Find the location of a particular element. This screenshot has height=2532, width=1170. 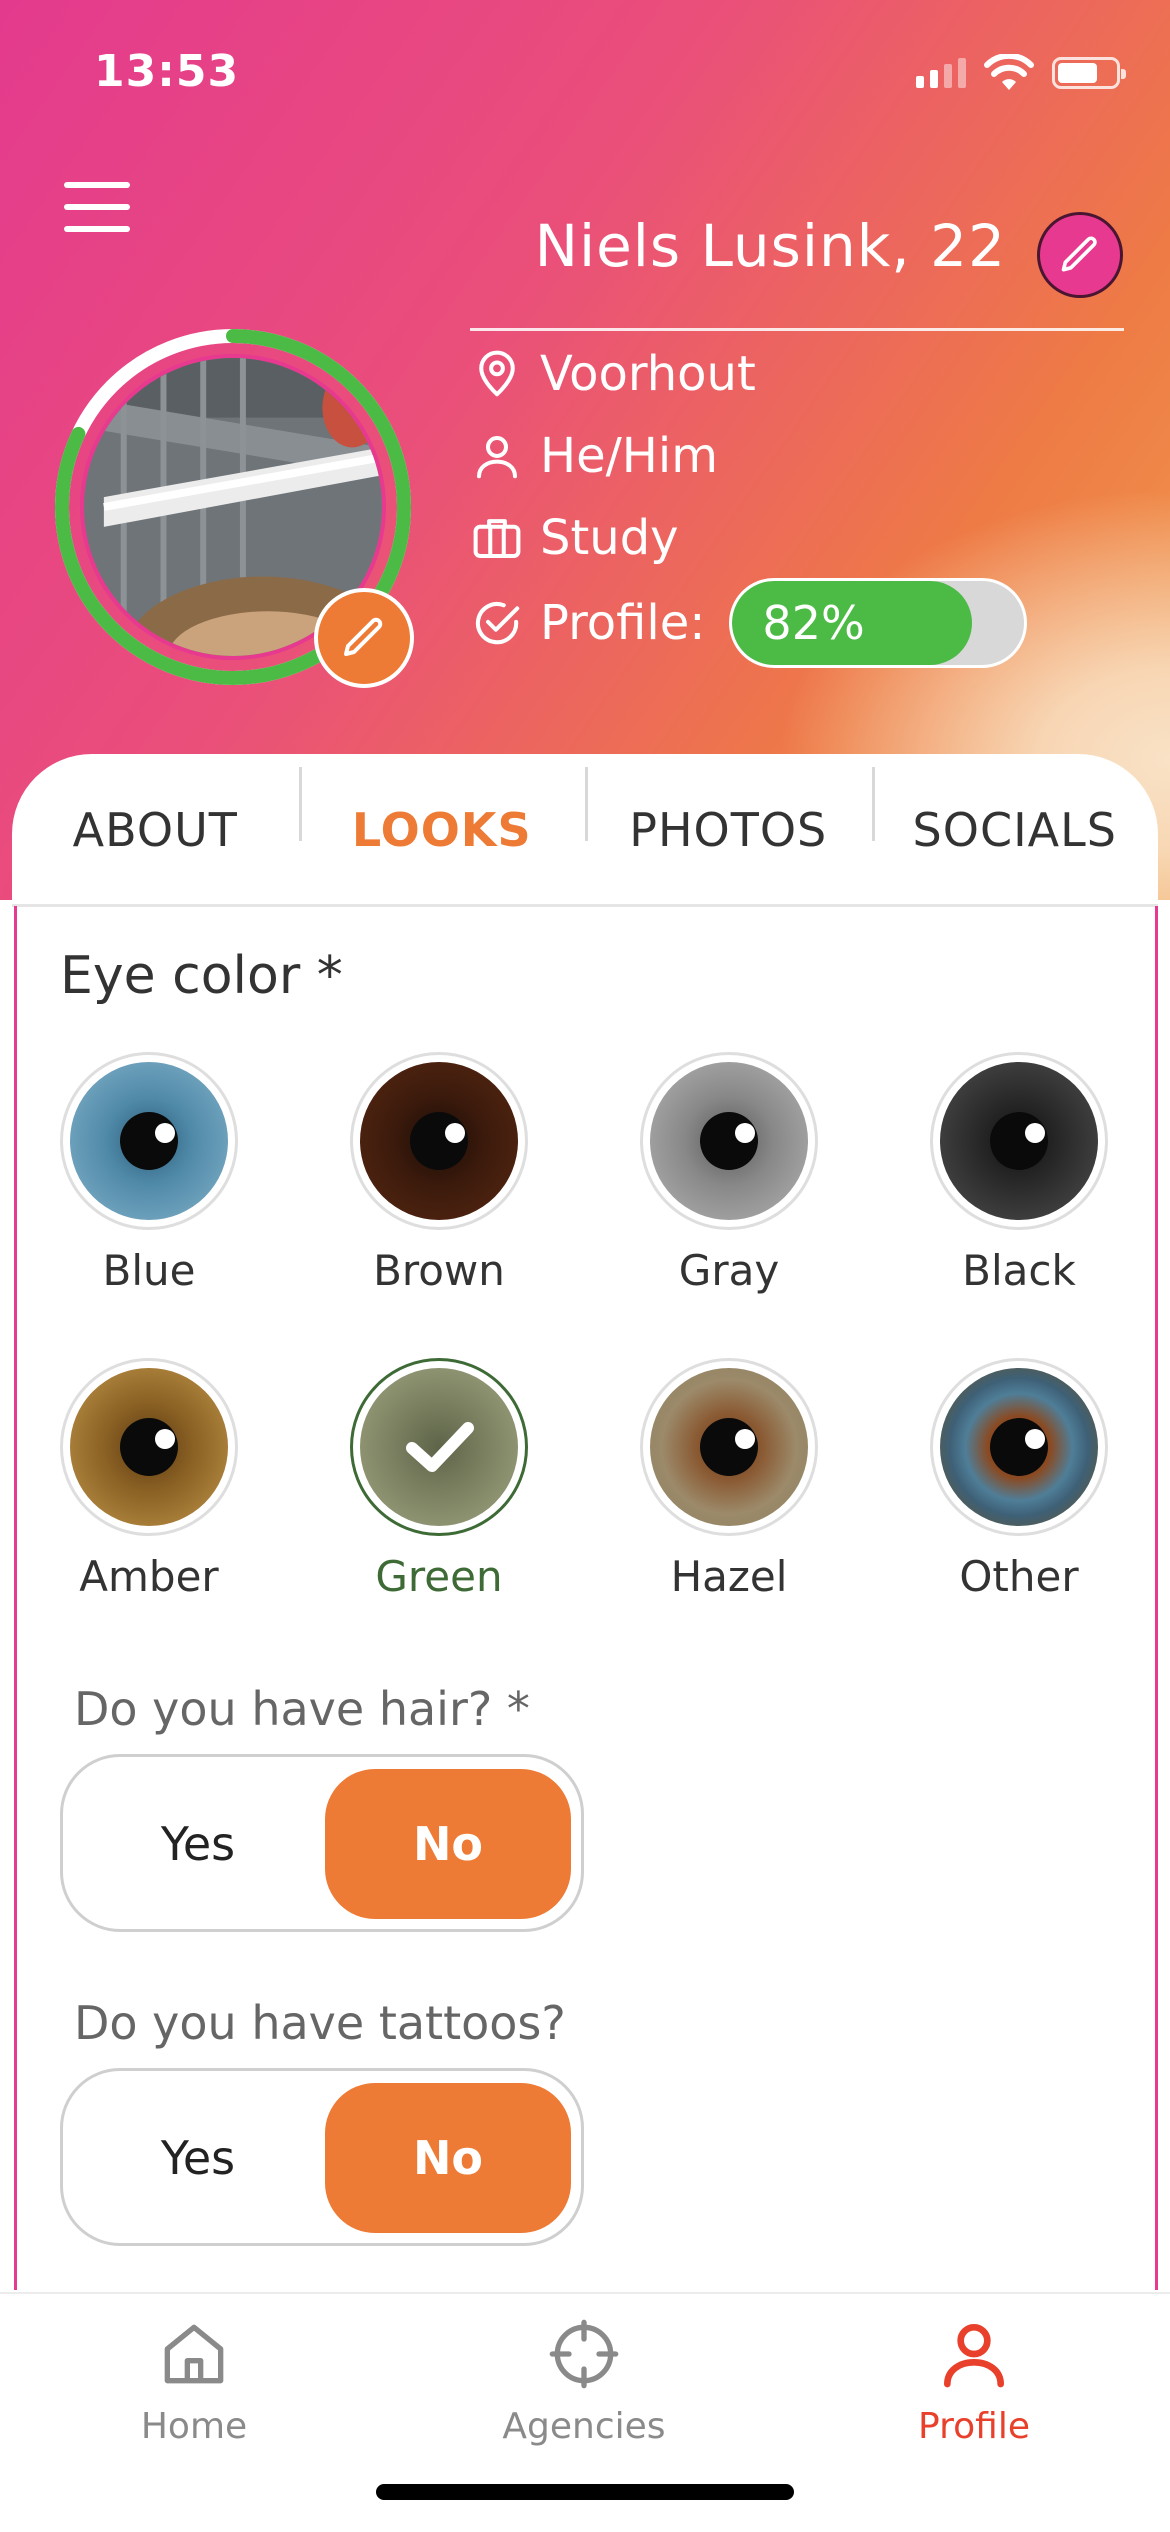

header-divider is located at coordinates (797, 329).